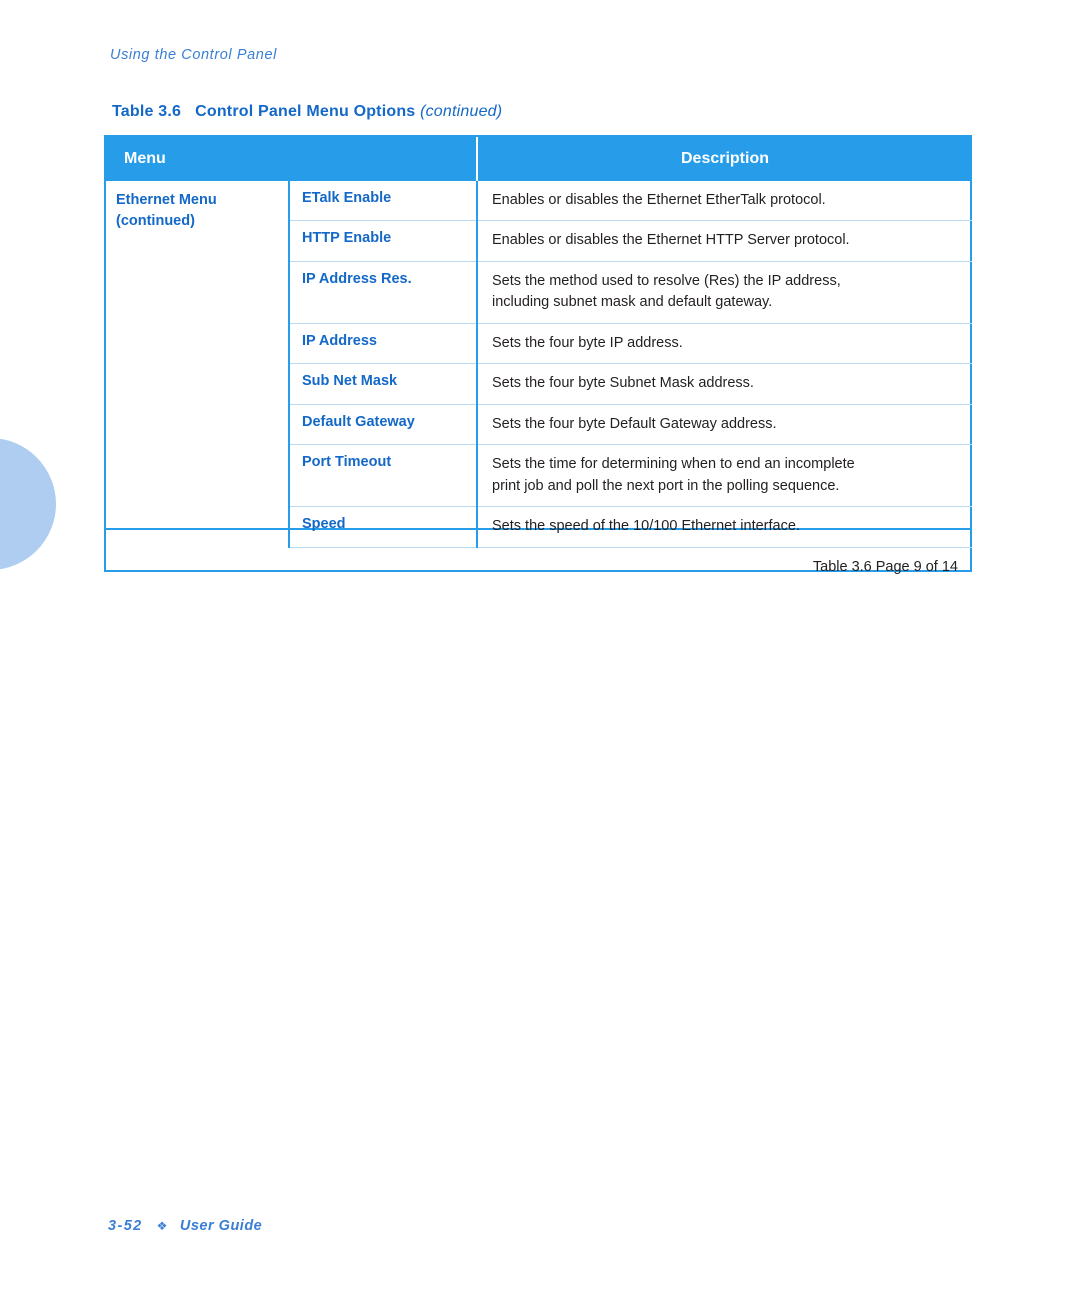 This screenshot has height=1296, width=1080. Describe the element at coordinates (623, 383) in the screenshot. I see `description-line-1: Sets the four byte Subnet Mask address.` at that location.